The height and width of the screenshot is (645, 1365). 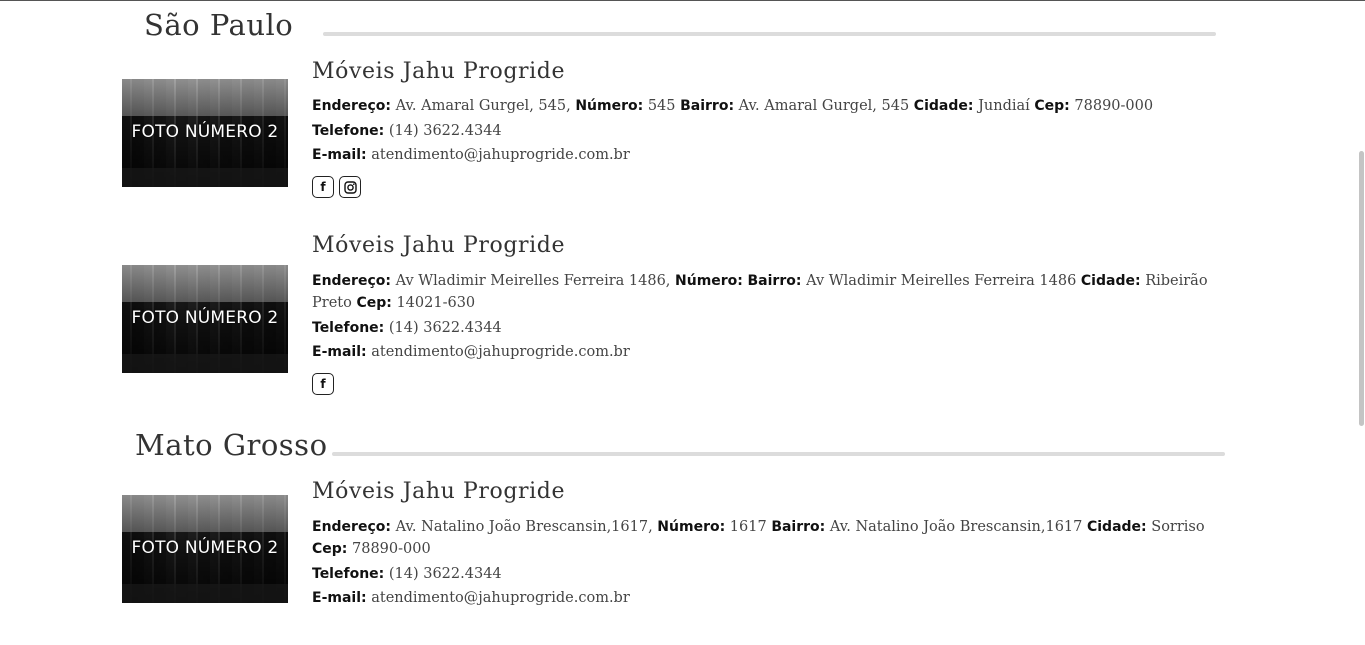 What do you see at coordinates (824, 106) in the screenshot?
I see `neighborhood-value: Av. Amaral Gurgel, 545` at bounding box center [824, 106].